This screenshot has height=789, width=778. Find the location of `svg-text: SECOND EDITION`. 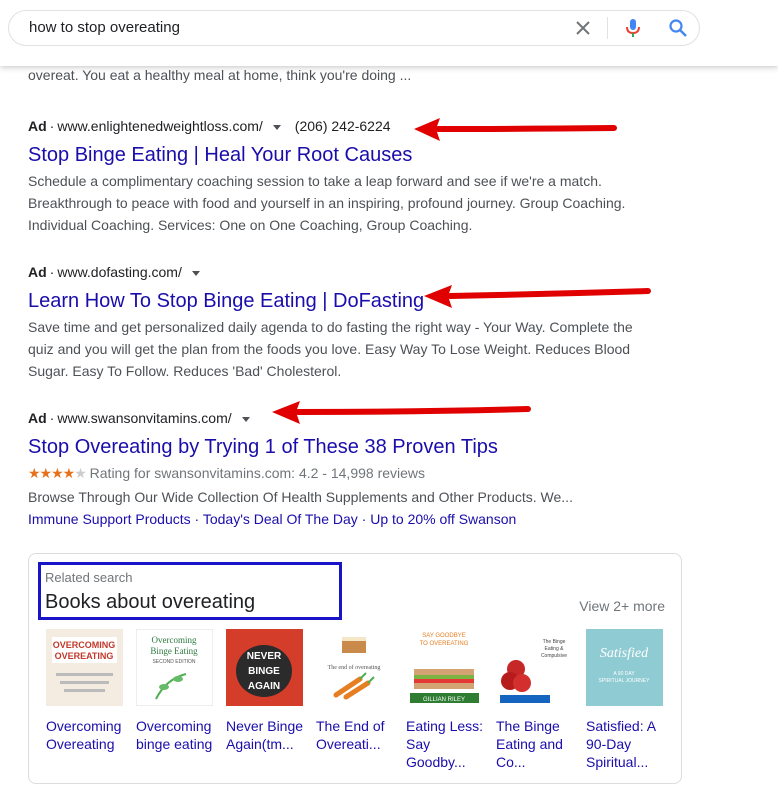

svg-text: SECOND EDITION is located at coordinates (173, 662).